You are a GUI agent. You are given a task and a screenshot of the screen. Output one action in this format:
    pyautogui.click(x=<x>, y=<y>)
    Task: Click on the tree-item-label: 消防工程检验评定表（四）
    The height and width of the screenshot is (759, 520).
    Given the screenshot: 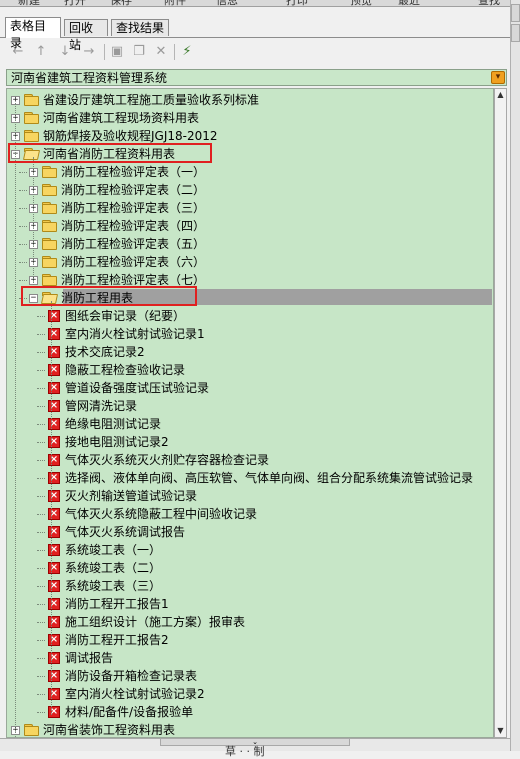 What is the action you would take?
    pyautogui.click(x=133, y=226)
    